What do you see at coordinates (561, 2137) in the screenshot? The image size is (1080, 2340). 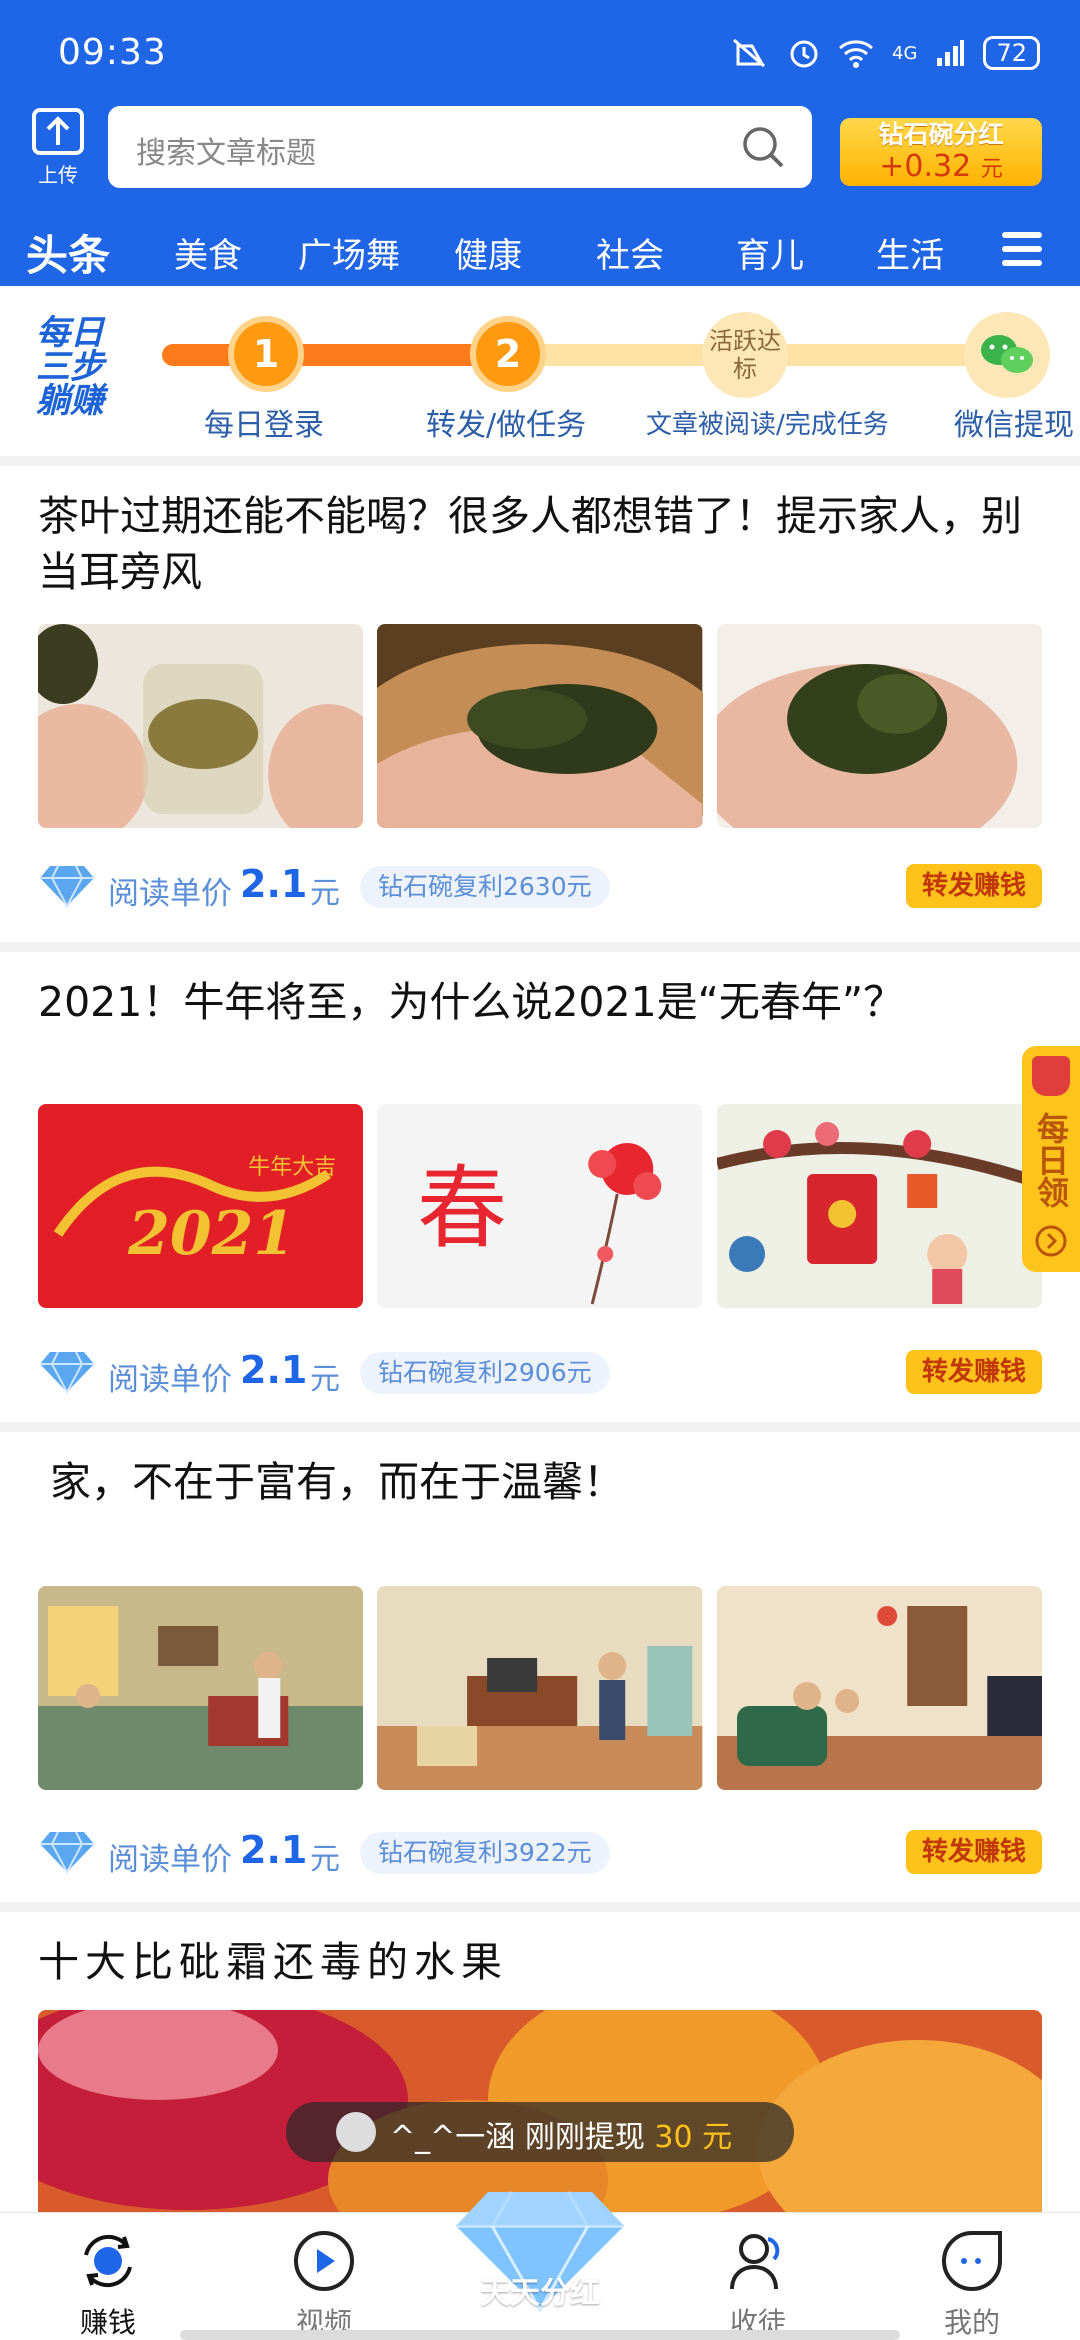 I see `withdraw-text: ^_^一涵 刚刚提现 30 元` at bounding box center [561, 2137].